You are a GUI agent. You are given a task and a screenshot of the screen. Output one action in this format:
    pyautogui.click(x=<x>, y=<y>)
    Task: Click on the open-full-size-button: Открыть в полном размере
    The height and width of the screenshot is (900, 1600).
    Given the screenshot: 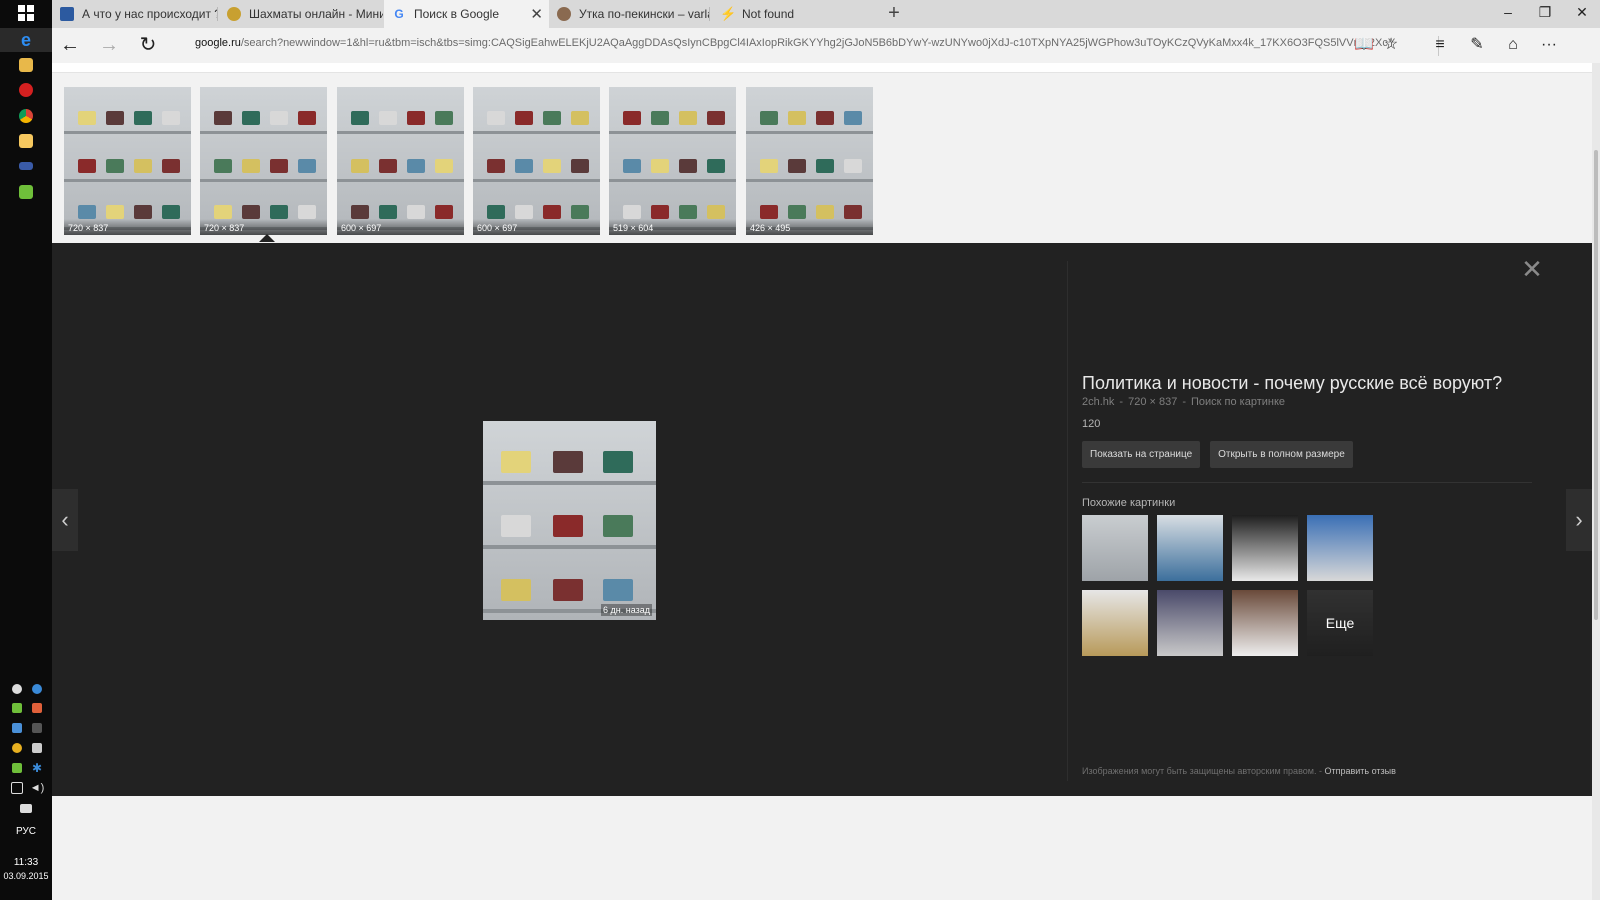 What is the action you would take?
    pyautogui.click(x=1281, y=454)
    